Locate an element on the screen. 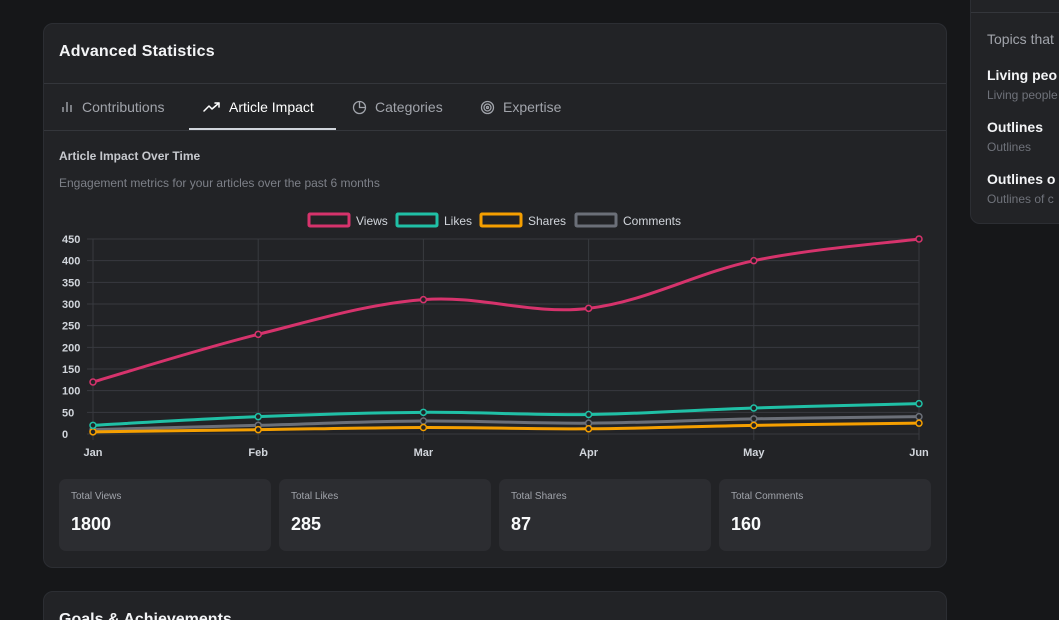  stat-card-shares: Total Shares 87 is located at coordinates (605, 515).